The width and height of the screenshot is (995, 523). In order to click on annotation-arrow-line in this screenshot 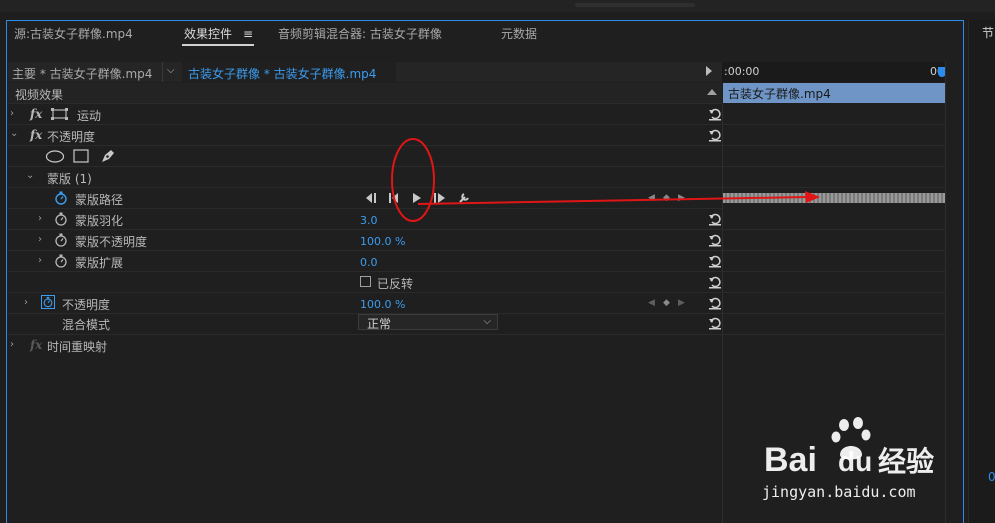, I will do `click(613, 200)`.